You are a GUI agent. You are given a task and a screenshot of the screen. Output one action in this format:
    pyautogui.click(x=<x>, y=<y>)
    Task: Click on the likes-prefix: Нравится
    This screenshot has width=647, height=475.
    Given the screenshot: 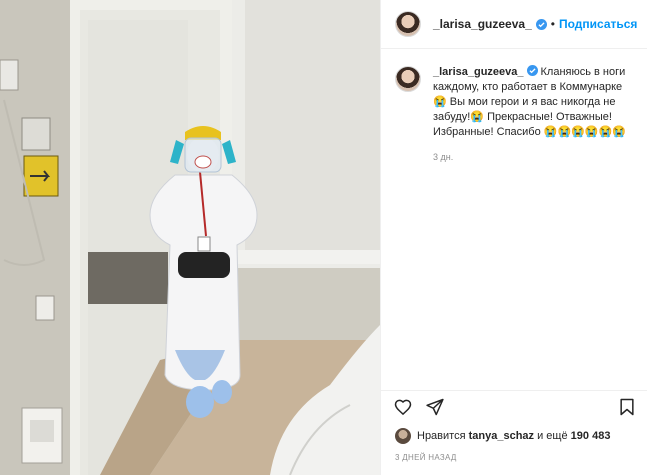 What is the action you would take?
    pyautogui.click(x=441, y=436)
    